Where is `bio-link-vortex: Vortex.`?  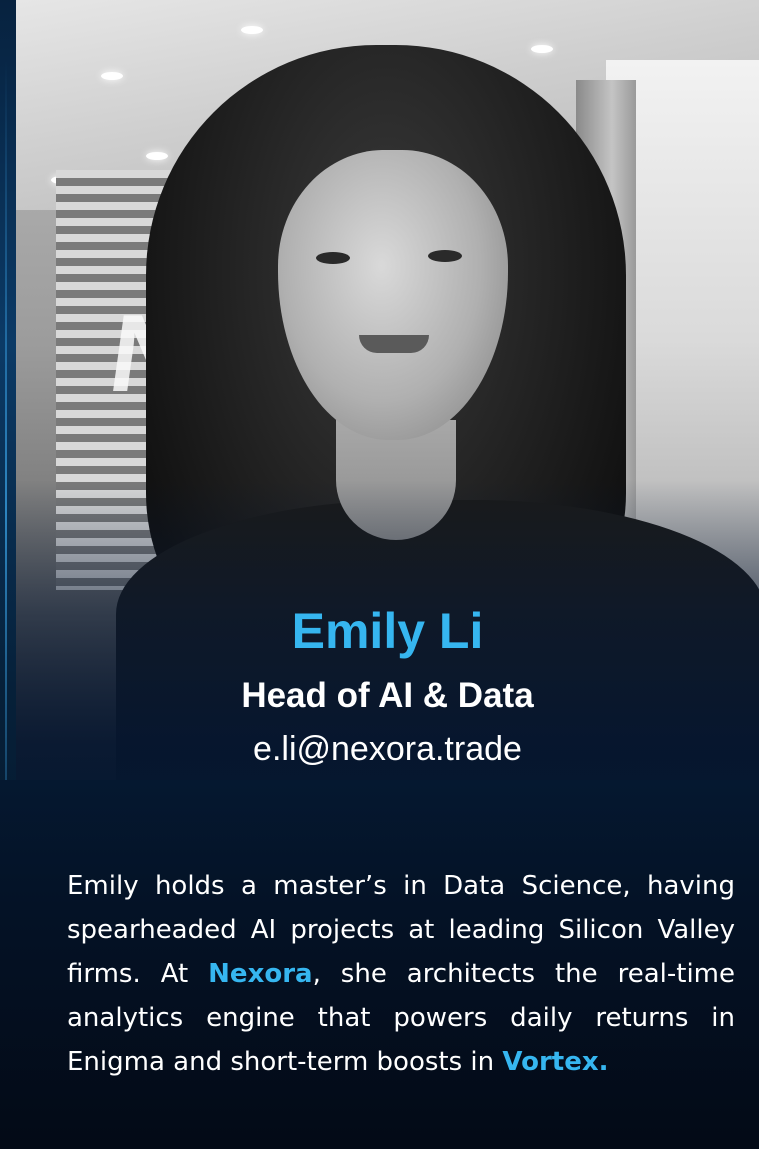 bio-link-vortex: Vortex. is located at coordinates (555, 1062).